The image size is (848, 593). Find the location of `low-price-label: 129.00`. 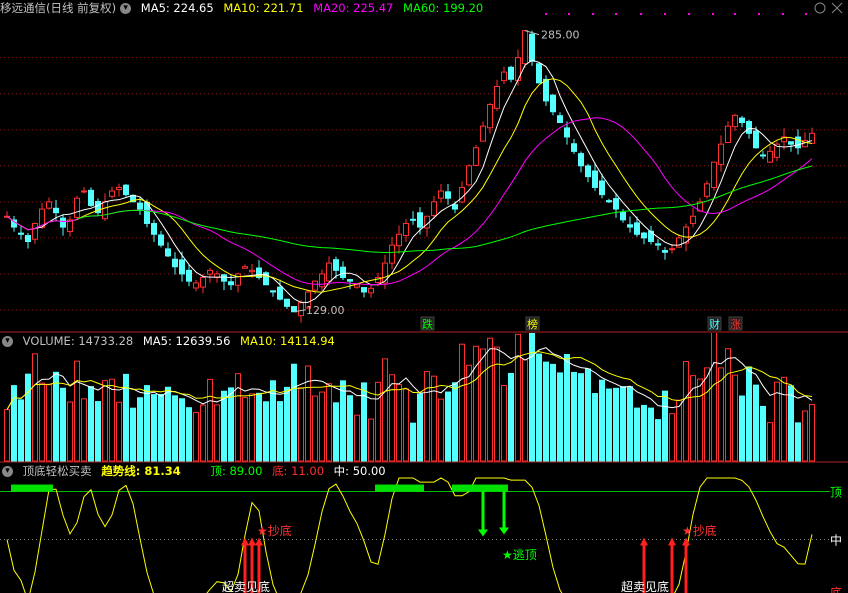

low-price-label: 129.00 is located at coordinates (325, 310).